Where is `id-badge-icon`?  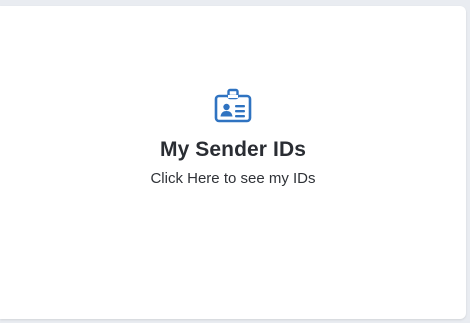 id-badge-icon is located at coordinates (233, 108).